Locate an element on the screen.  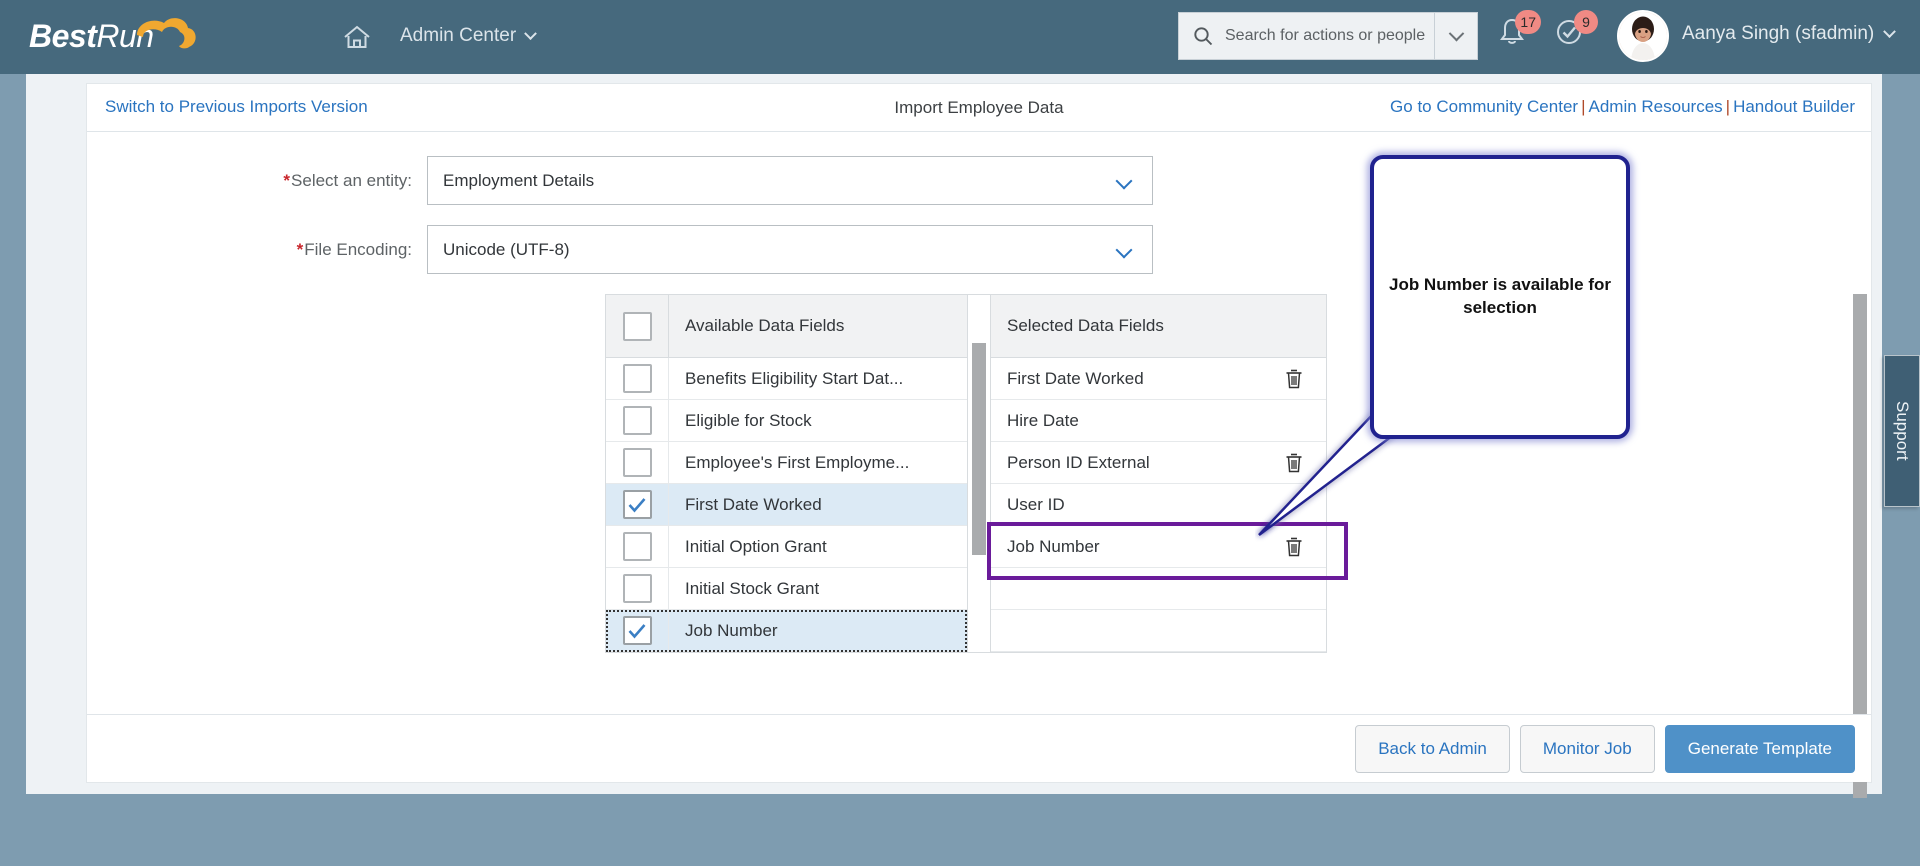
select-all-cell is located at coordinates (637, 326).